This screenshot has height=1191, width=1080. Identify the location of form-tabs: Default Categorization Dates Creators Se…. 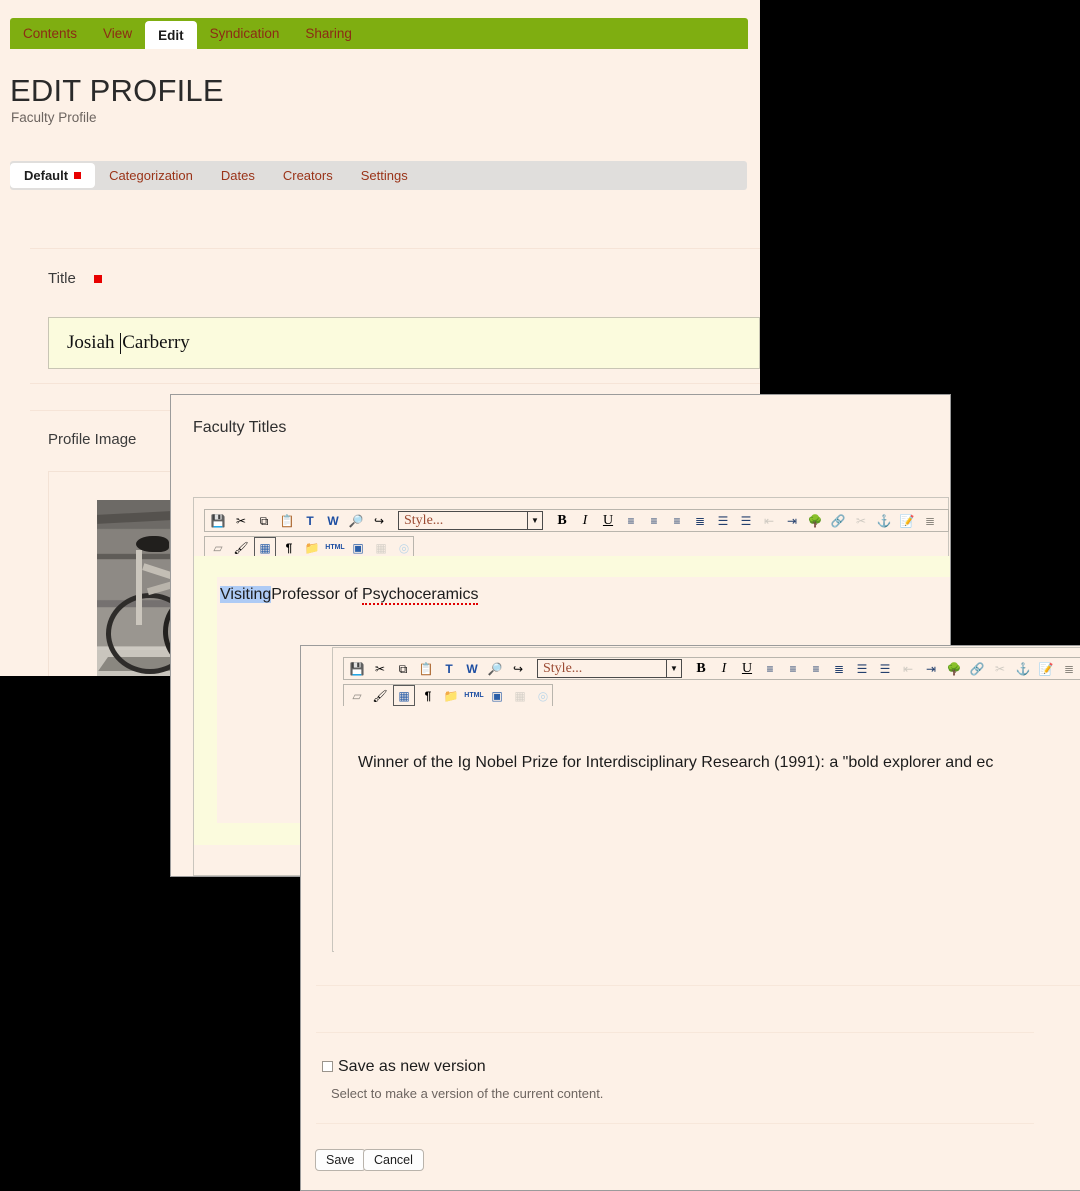
(216, 175).